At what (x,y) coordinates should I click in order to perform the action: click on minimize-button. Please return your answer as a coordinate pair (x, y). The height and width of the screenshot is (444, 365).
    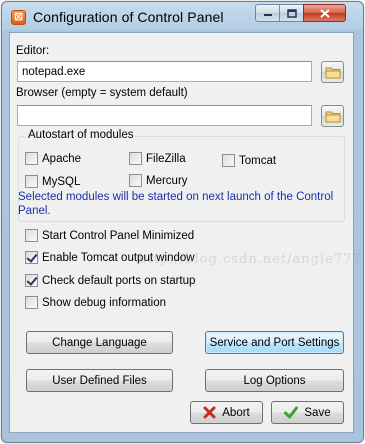
    Looking at the image, I should click on (267, 13).